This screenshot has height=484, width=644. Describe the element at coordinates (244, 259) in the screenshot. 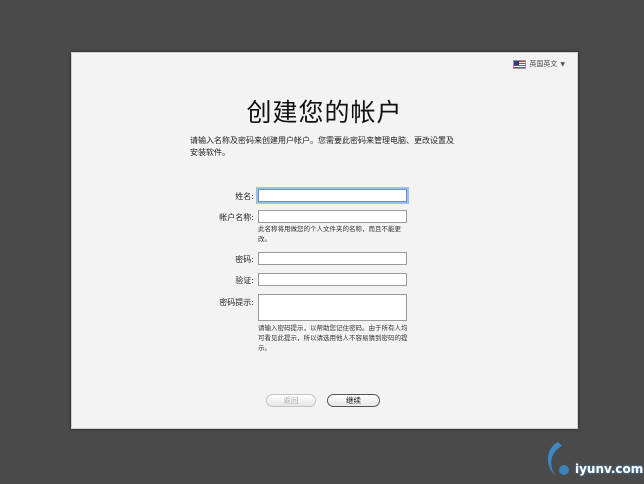

I see `password-label: 密码:` at that location.